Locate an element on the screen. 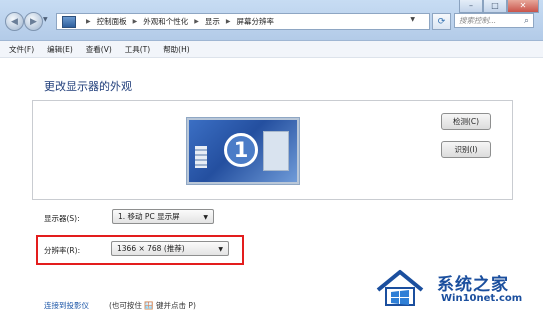 The width and height of the screenshot is (543, 314). connect-projector-link: 连接到投影仪 is located at coordinates (66, 305).